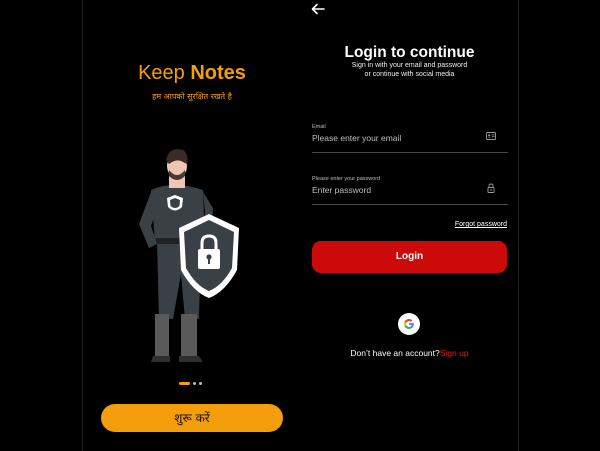  I want to click on start-button: शुरू करें, so click(192, 418).